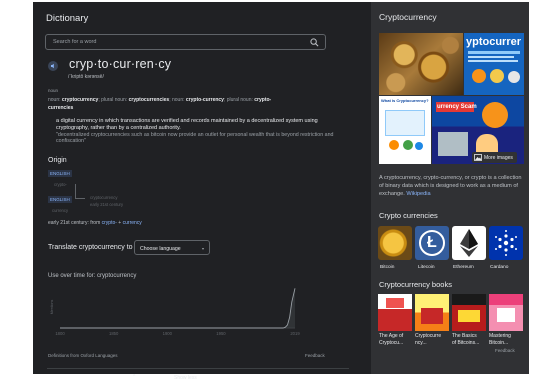 The height and width of the screenshot is (381, 551). I want to click on books-heading: Cryptocurrency books, so click(415, 284).